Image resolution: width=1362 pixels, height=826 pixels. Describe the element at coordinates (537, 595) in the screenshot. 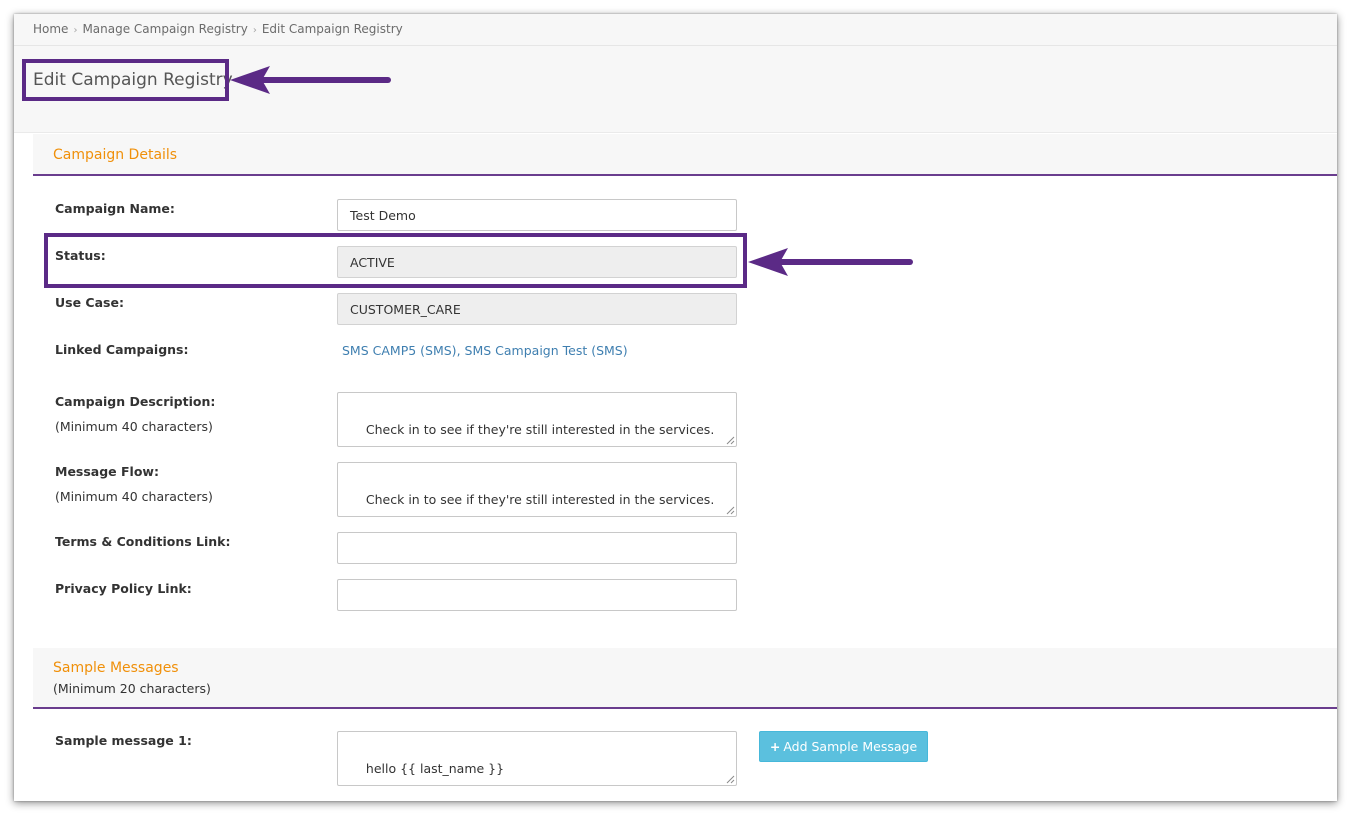

I see `privacy-link-input` at that location.